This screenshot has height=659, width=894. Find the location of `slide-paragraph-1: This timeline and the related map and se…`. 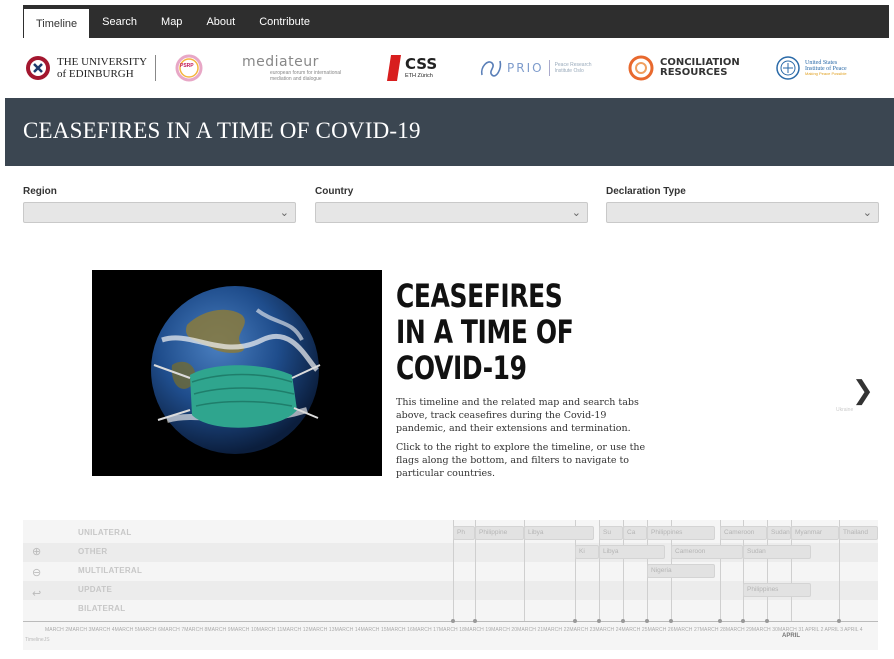

slide-paragraph-1: This timeline and the related map and se… is located at coordinates (517, 415).